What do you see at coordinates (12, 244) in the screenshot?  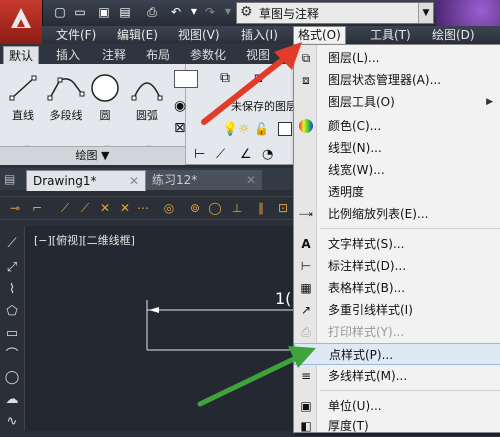 I see `line-icon: ⟋` at bounding box center [12, 244].